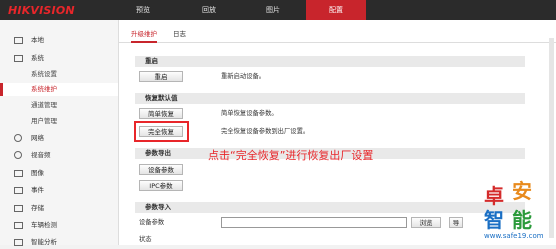  I want to click on sidebar-item-local: 本地, so click(59, 40).